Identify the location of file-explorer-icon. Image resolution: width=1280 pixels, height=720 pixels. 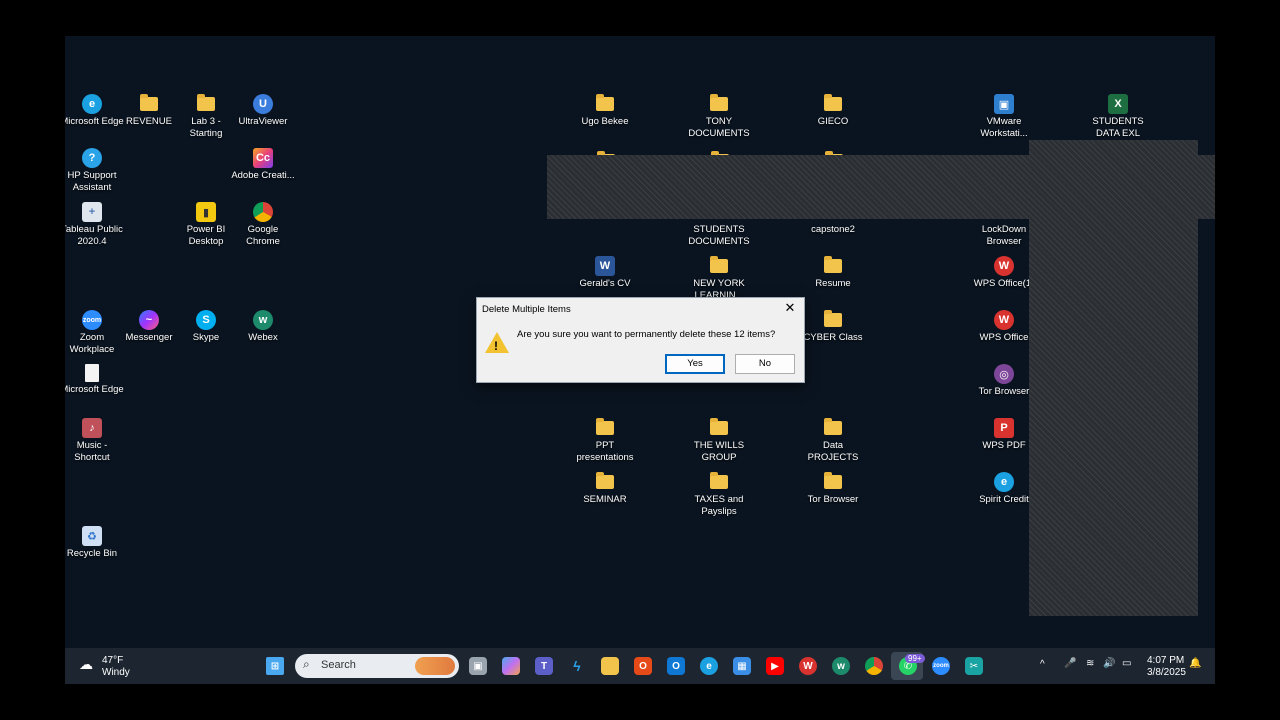
(610, 666).